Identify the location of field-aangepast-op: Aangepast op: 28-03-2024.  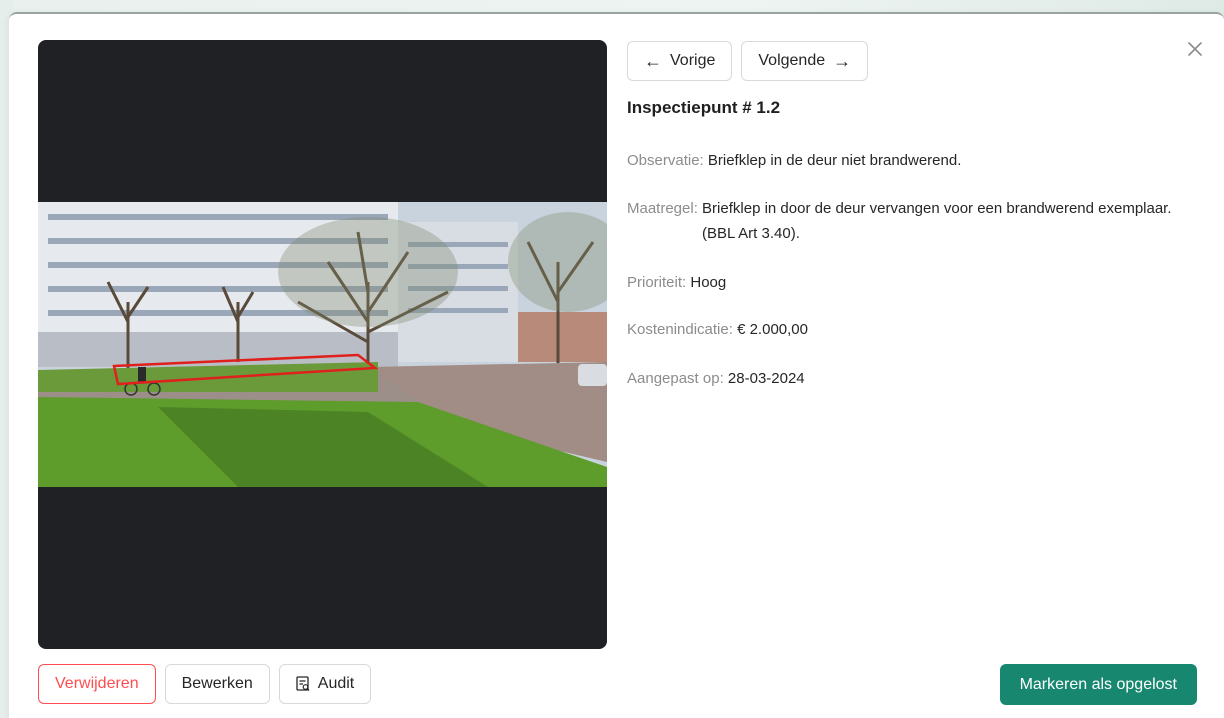
(716, 378).